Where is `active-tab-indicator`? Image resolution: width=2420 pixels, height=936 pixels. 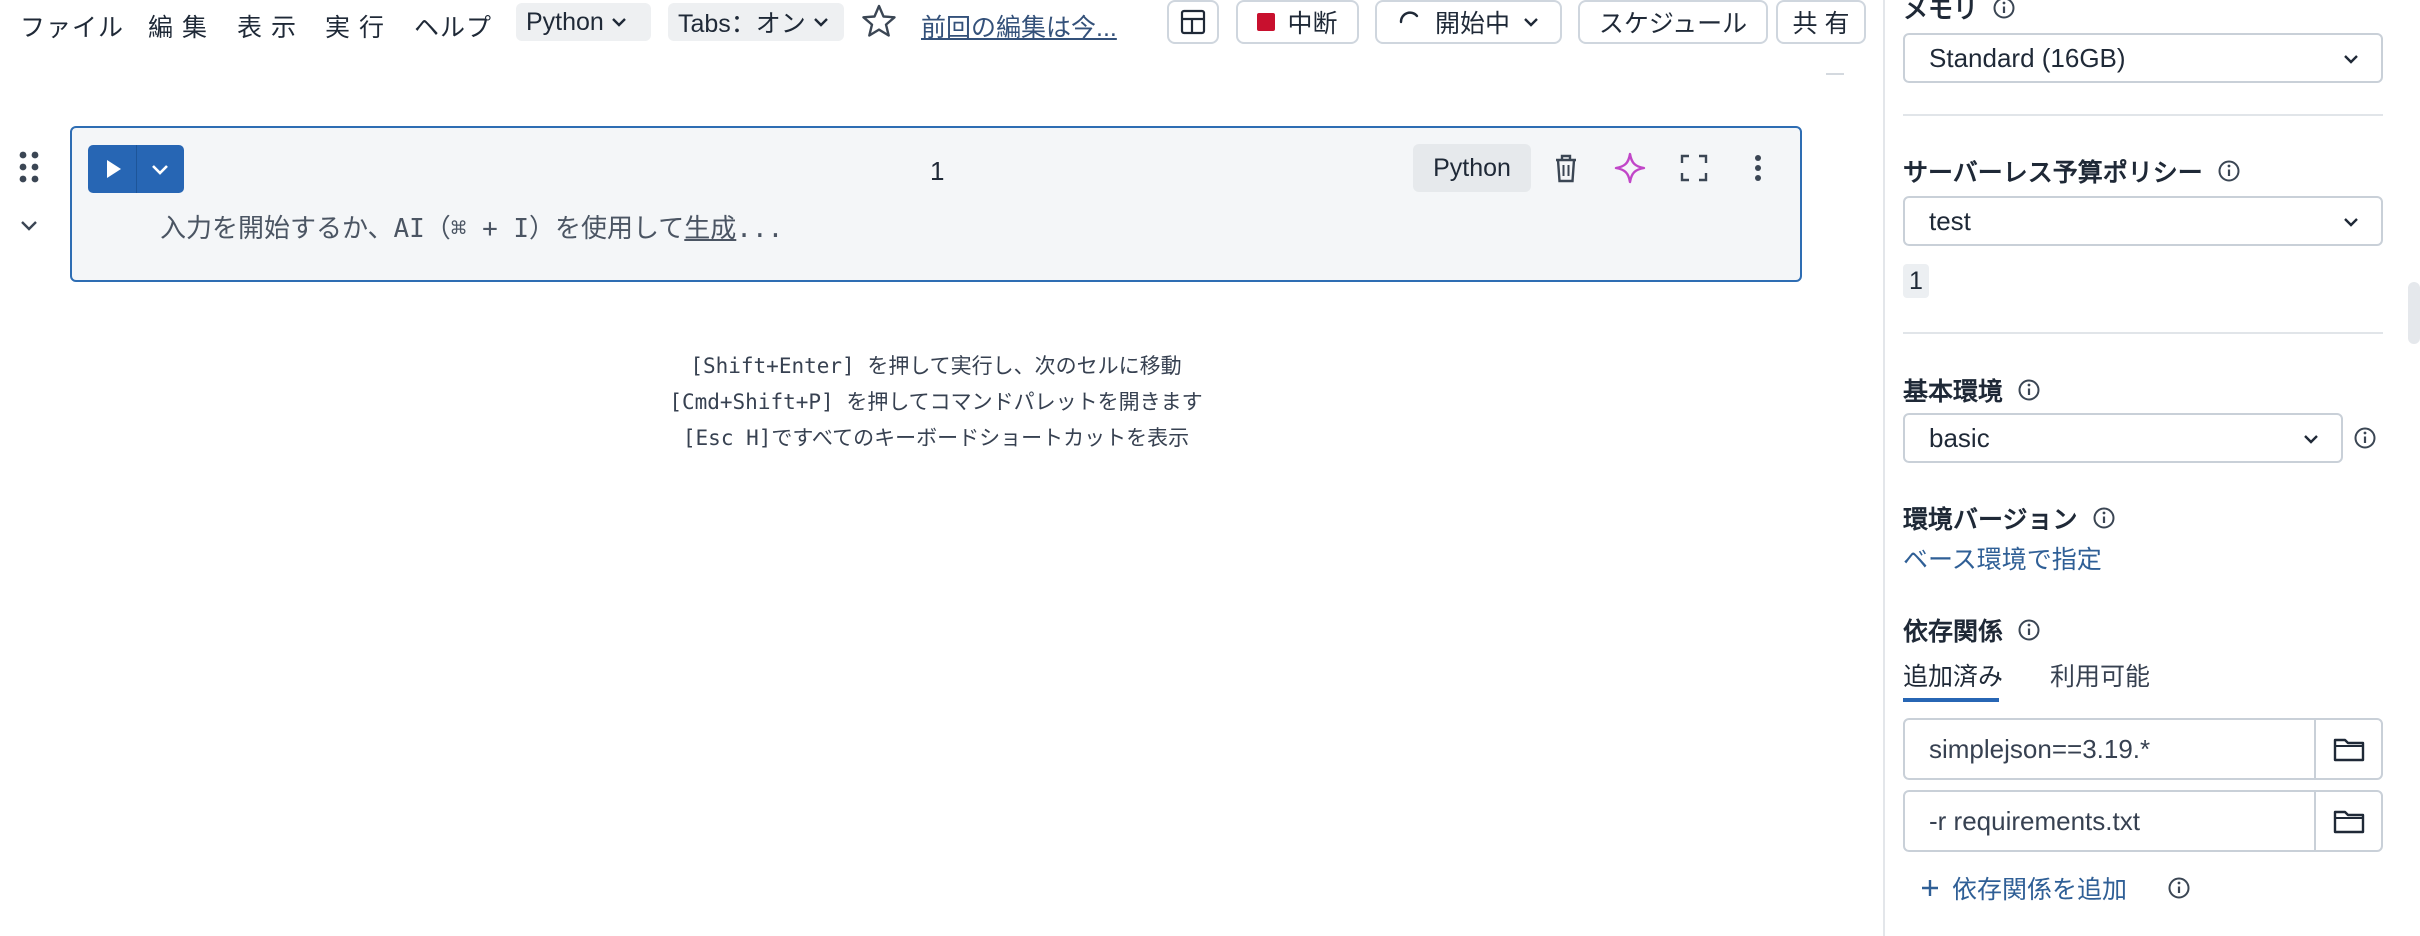
active-tab-indicator is located at coordinates (1951, 700).